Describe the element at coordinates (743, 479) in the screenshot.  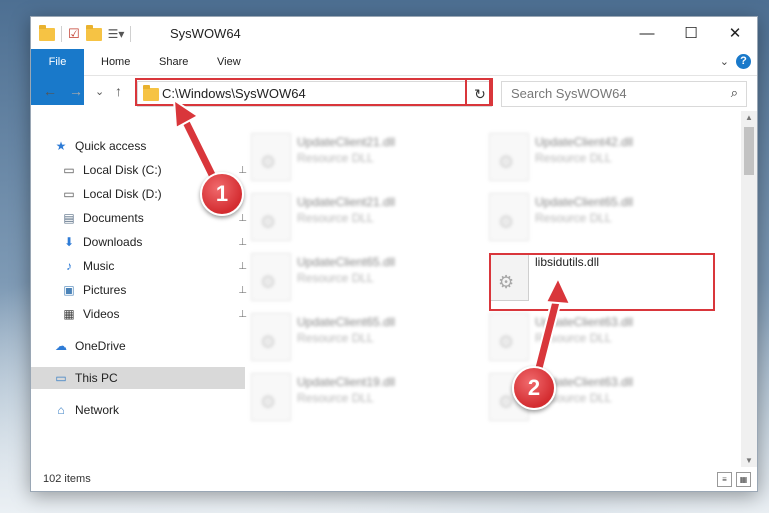
I see `large-icons-view-icon: ▦` at that location.